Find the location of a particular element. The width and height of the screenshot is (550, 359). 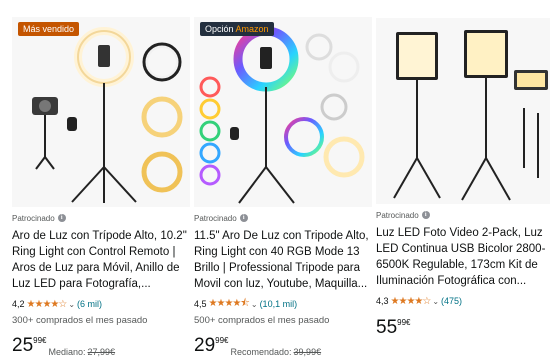

price: 29 99 € Recomendado: 39,99€ is located at coordinates (283, 347).